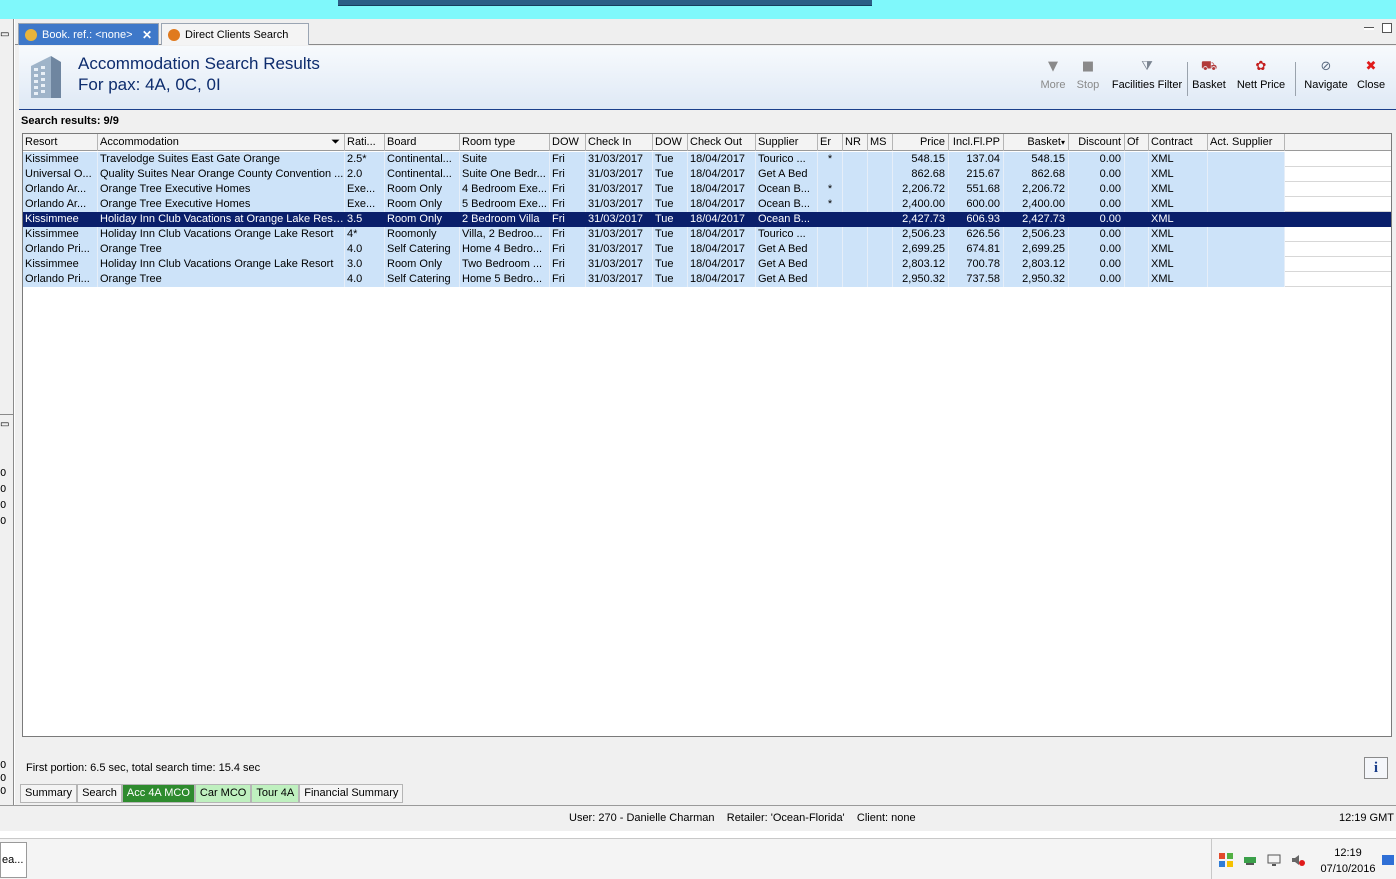  I want to click on col-check-in: Check In, so click(619, 142).